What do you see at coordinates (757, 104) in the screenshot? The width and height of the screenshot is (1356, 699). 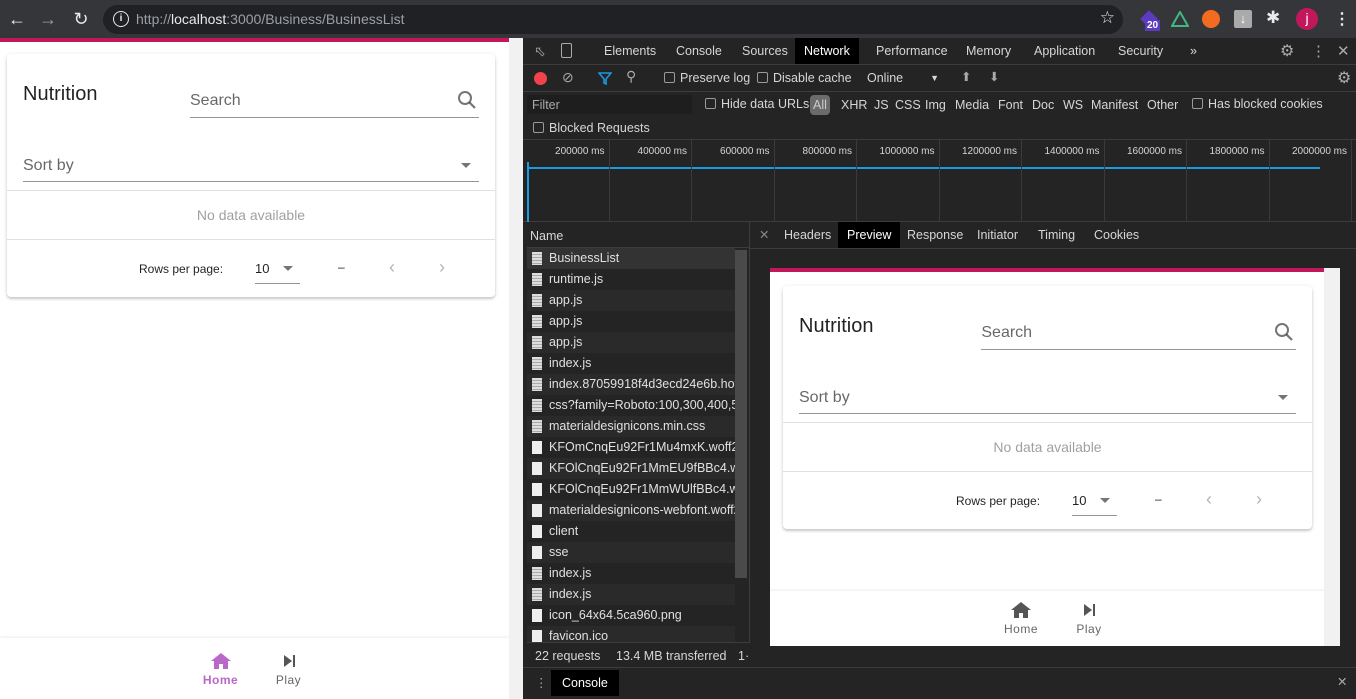 I see `hide-data-urls-checkbox: Hide data URLs` at bounding box center [757, 104].